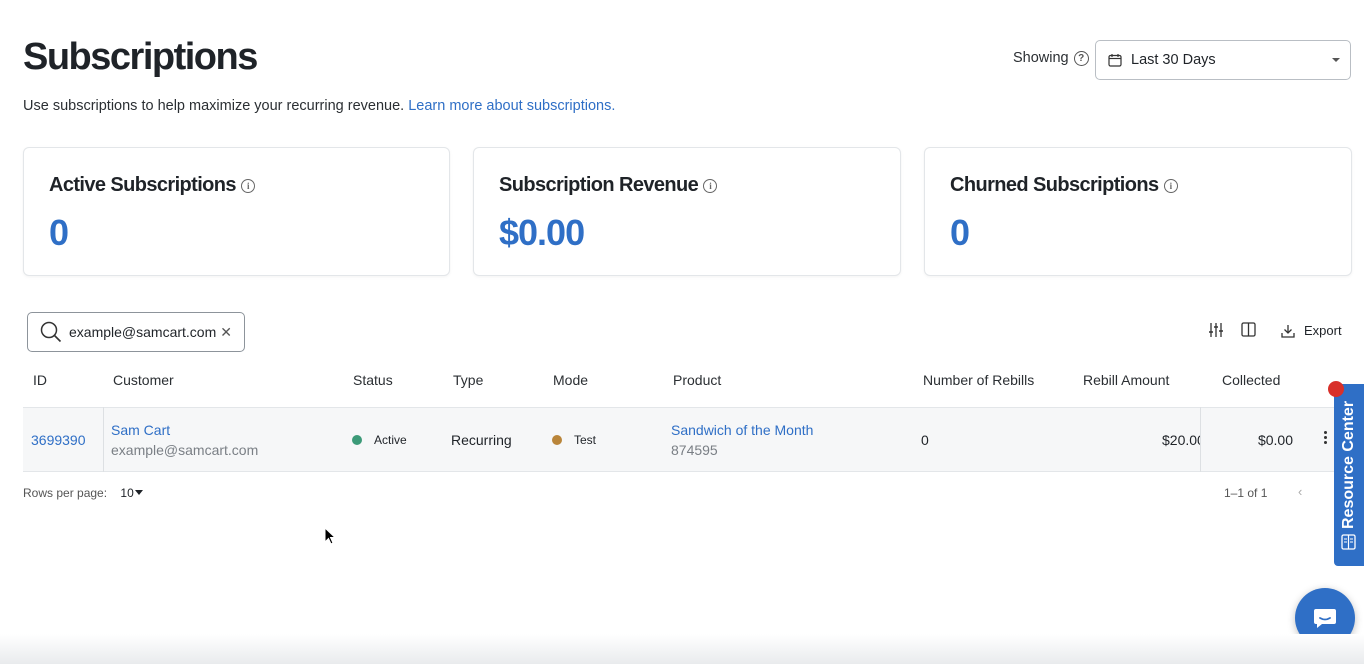 The width and height of the screenshot is (1364, 664). What do you see at coordinates (1325, 618) in the screenshot?
I see `chat-bubble-icon` at bounding box center [1325, 618].